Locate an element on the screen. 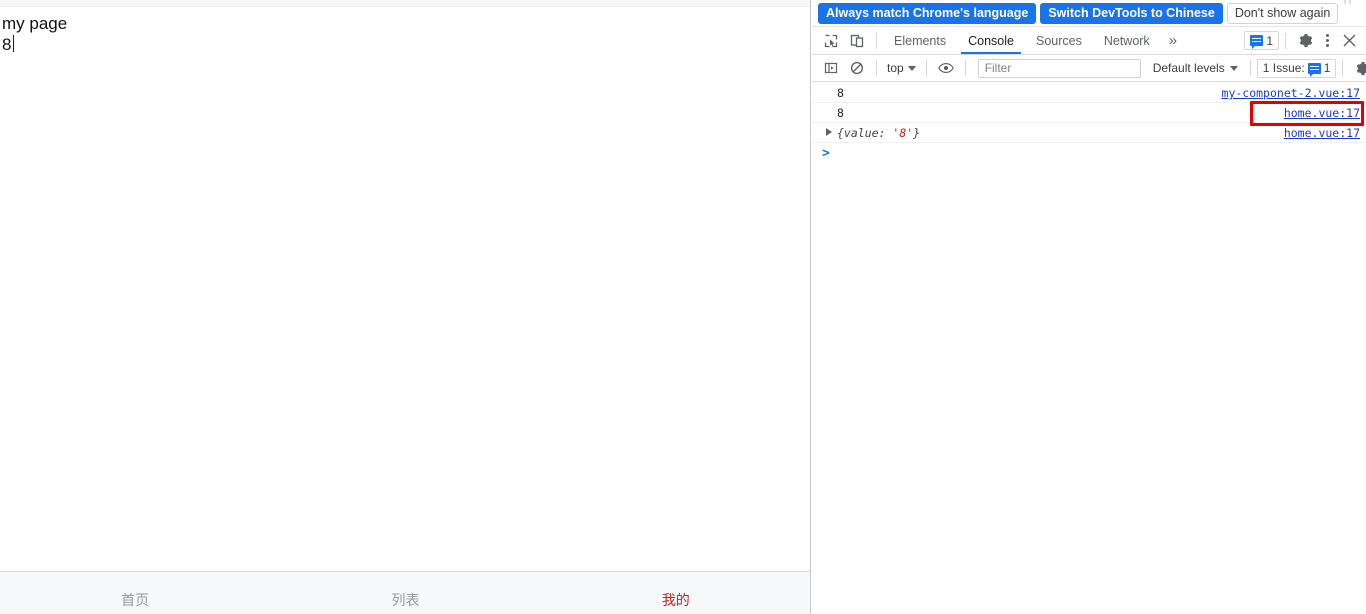  devtools-tab-strip: Elements Console Sources Network » 1 is located at coordinates (1089, 41).